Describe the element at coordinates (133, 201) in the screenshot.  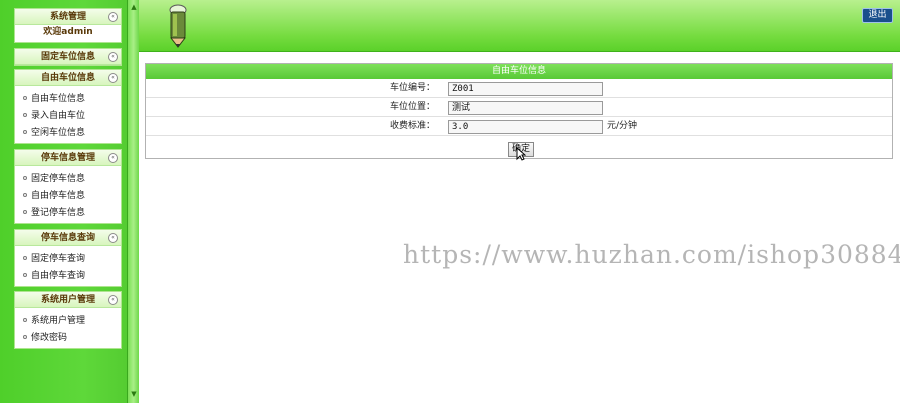
I see `sidebar-toggle-strip: ▲ ▼` at that location.